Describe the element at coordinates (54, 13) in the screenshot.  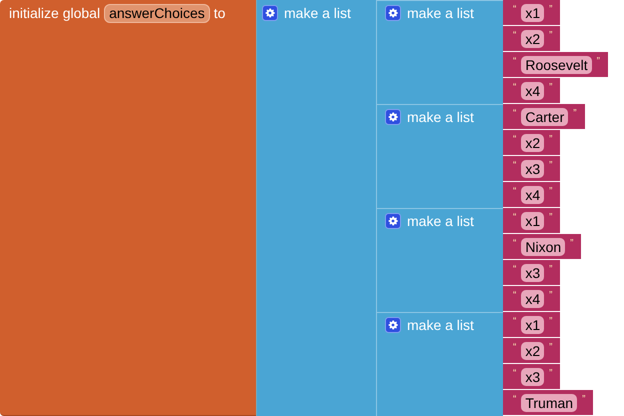
I see `block-label: initialize global` at that location.